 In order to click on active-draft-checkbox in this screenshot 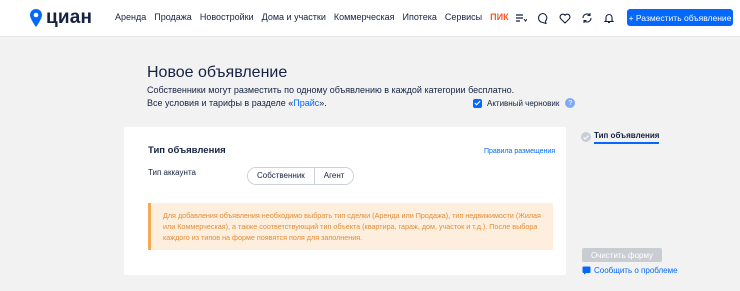, I will do `click(477, 103)`.